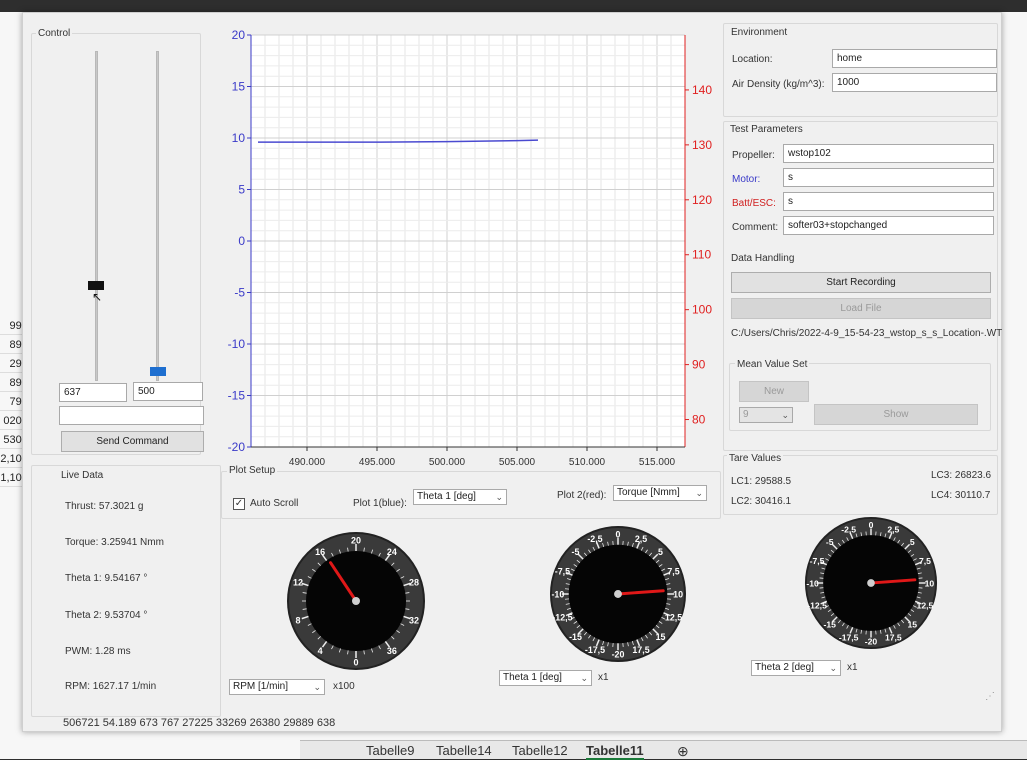 The image size is (1027, 760). I want to click on gauge-label: 20, so click(356, 541).